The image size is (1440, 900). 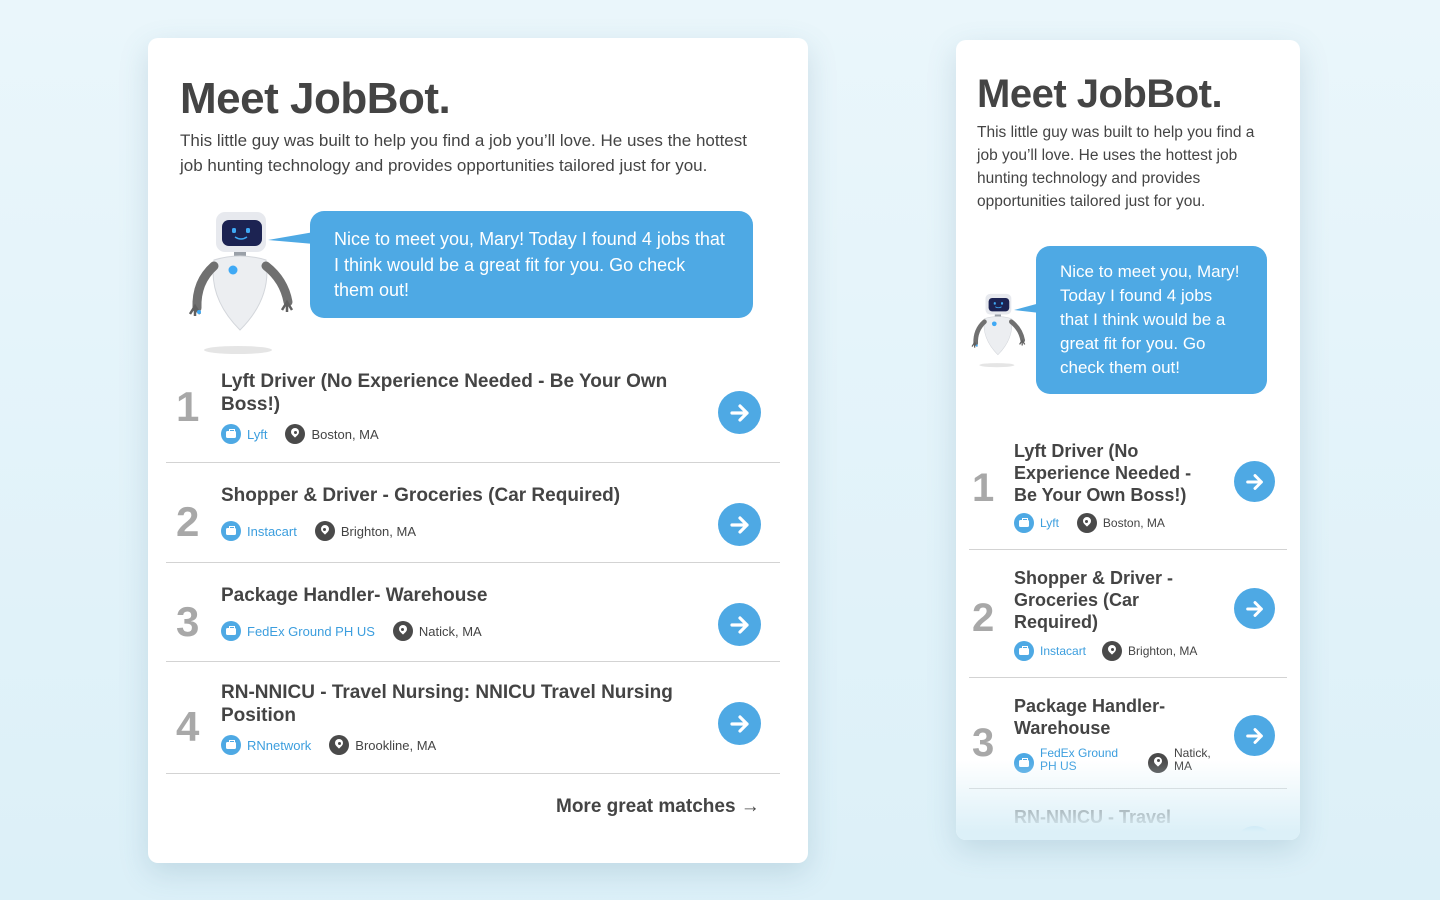 I want to click on company: RNnetwork, so click(x=266, y=745).